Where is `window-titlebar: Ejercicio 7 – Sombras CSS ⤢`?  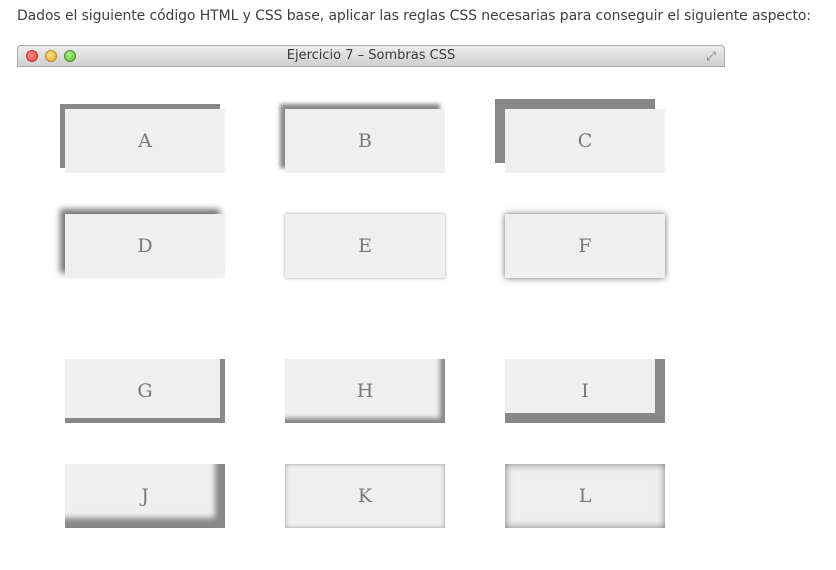 window-titlebar: Ejercicio 7 – Sombras CSS ⤢ is located at coordinates (371, 56).